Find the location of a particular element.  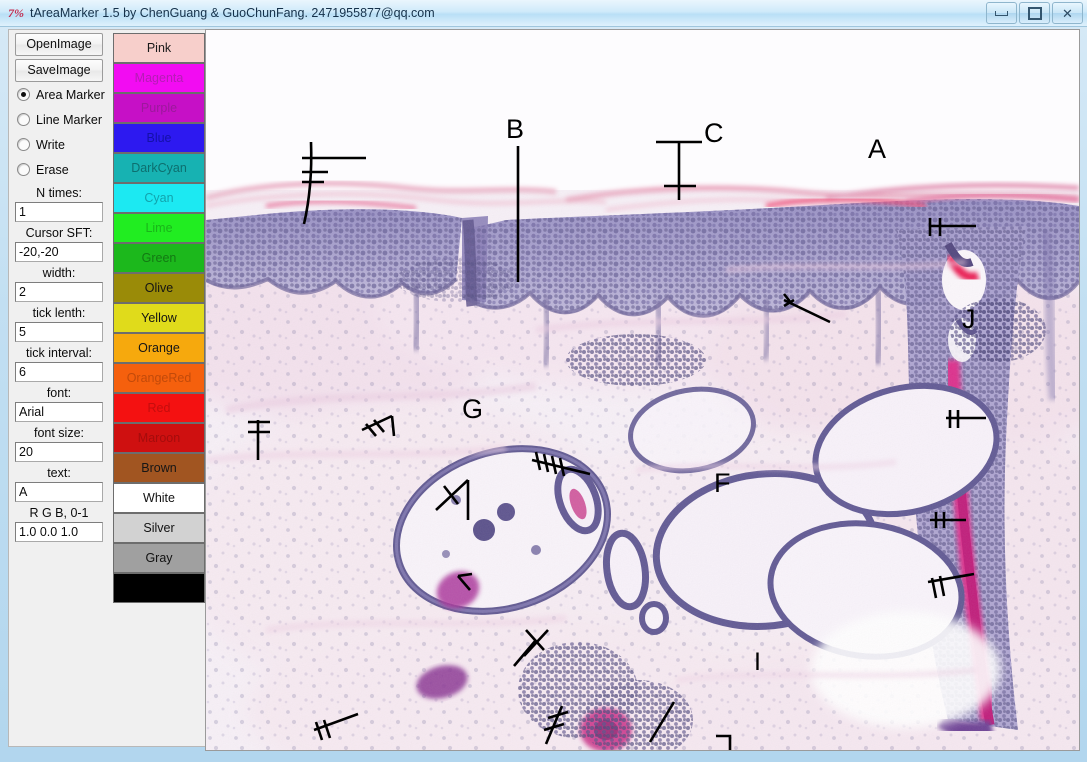

mode-erase: Erase is located at coordinates (59, 169).